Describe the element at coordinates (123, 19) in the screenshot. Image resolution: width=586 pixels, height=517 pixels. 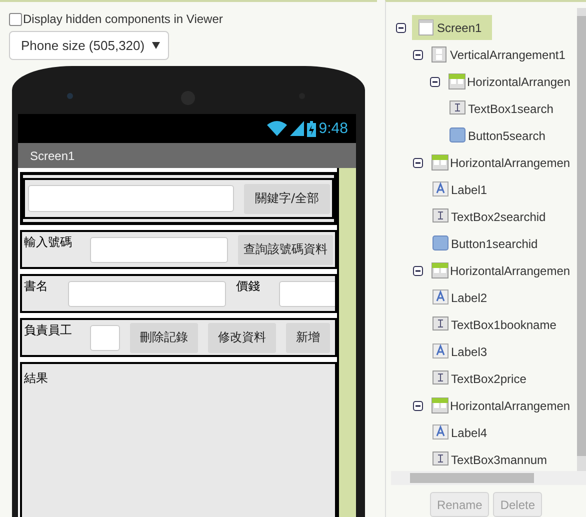
I see `checkbox-label: Display hidden components in Viewer` at that location.